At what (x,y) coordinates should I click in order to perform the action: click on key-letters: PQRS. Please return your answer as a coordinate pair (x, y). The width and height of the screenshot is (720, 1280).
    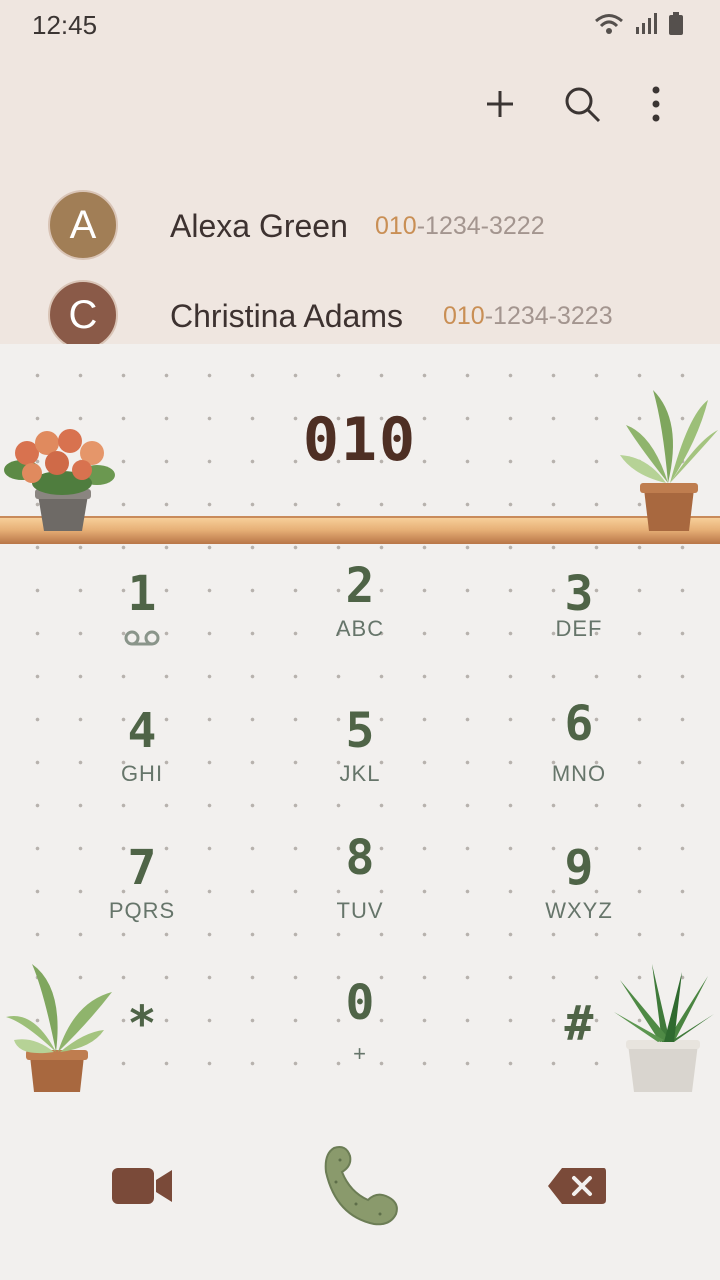
    Looking at the image, I should click on (142, 910).